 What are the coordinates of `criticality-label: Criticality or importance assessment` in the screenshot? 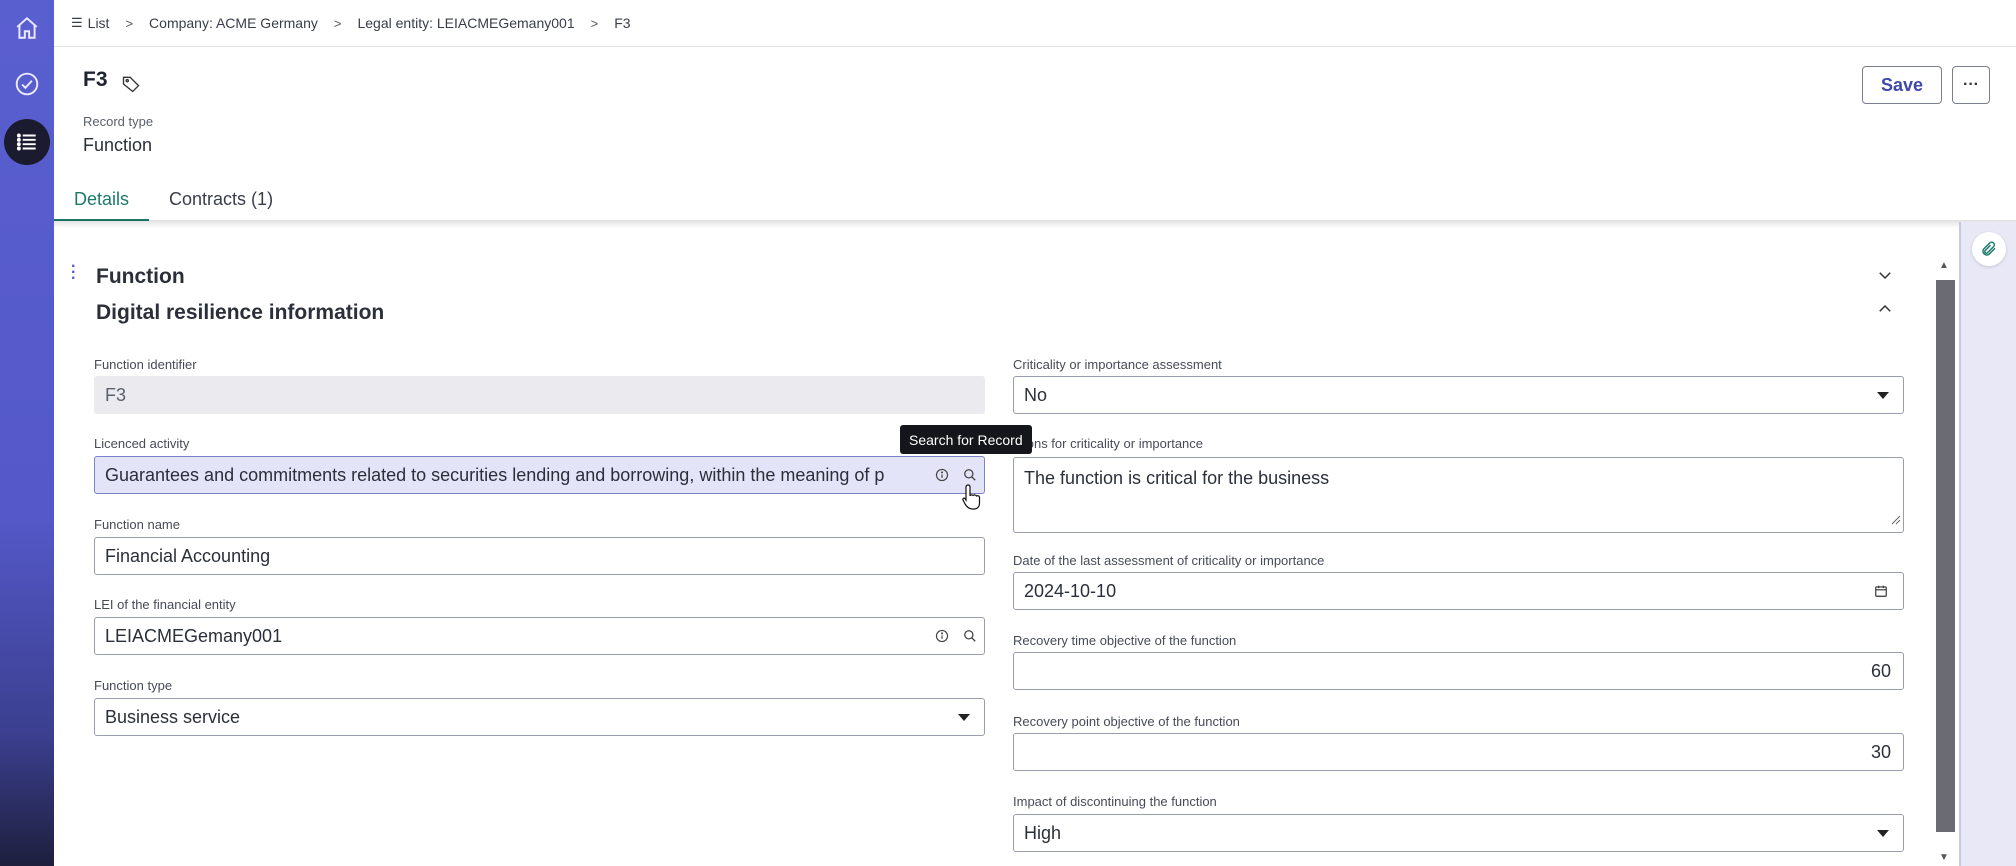 It's located at (1117, 364).